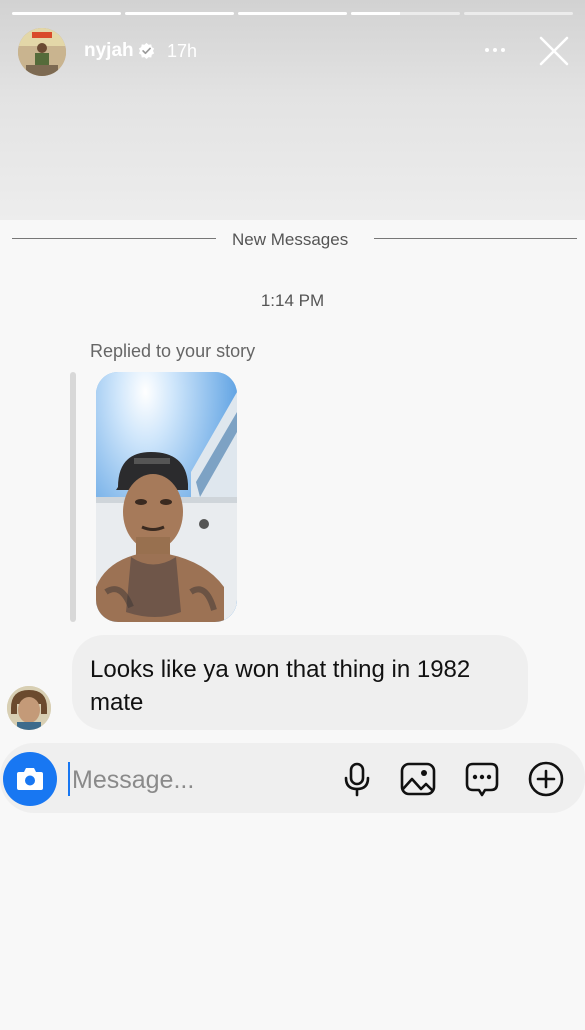 The image size is (585, 1030). What do you see at coordinates (290, 239) in the screenshot?
I see `new-messages-label: New Messages` at bounding box center [290, 239].